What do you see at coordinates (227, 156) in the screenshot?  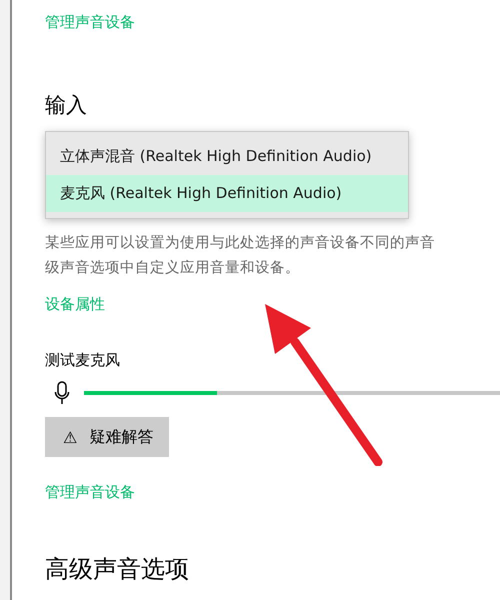 I see `dropdown-option: 立体声混音 (Realtek High Definition Audio)` at bounding box center [227, 156].